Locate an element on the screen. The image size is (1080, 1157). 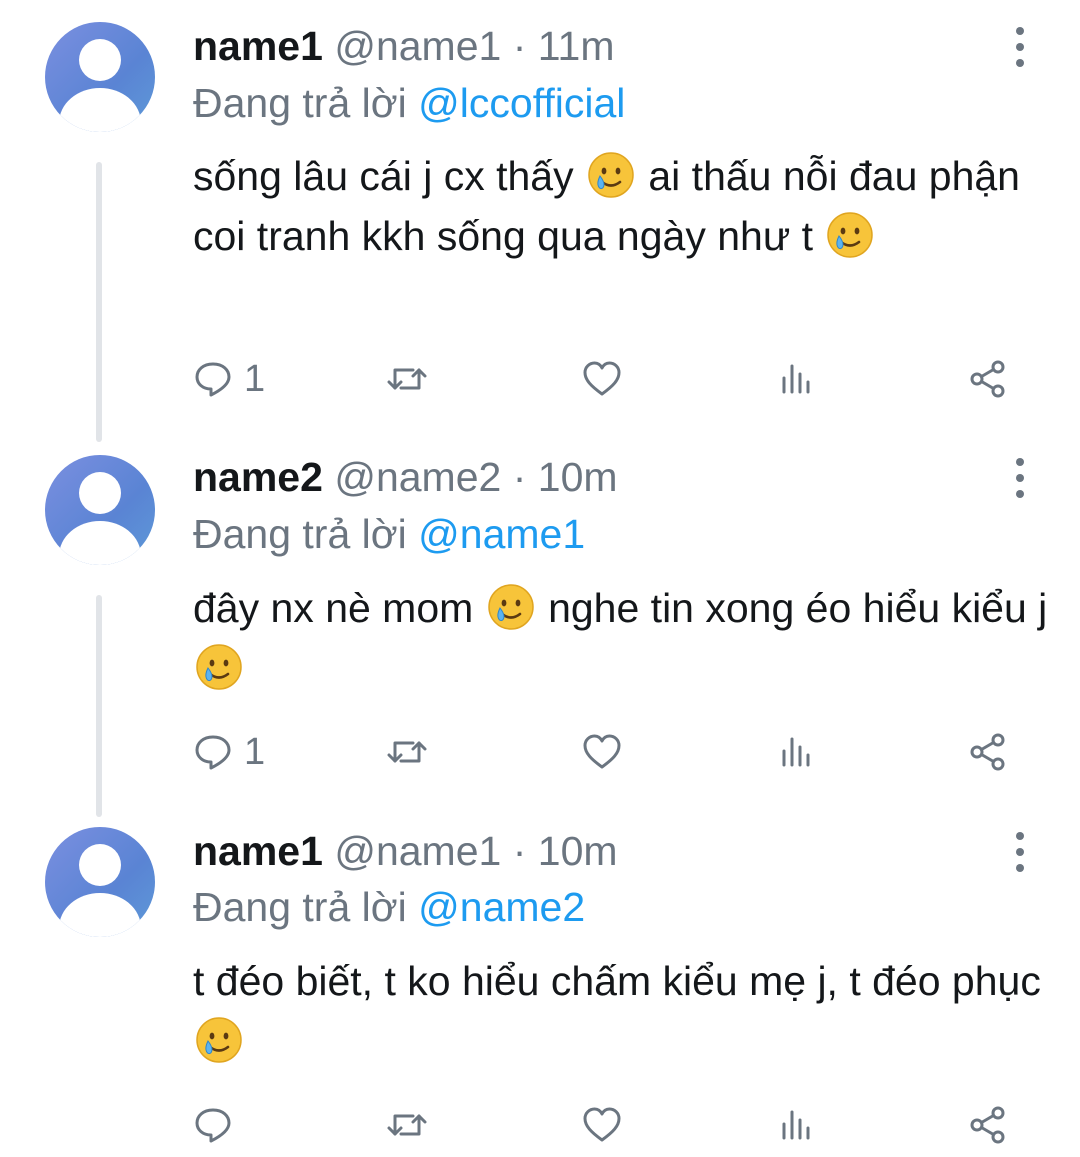
tweet-header: name1 @name1 · 11m is located at coordinates (404, 46).